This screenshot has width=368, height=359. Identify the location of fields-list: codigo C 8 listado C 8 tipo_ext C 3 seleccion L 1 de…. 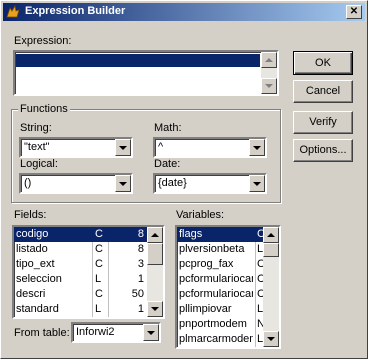
(88, 272).